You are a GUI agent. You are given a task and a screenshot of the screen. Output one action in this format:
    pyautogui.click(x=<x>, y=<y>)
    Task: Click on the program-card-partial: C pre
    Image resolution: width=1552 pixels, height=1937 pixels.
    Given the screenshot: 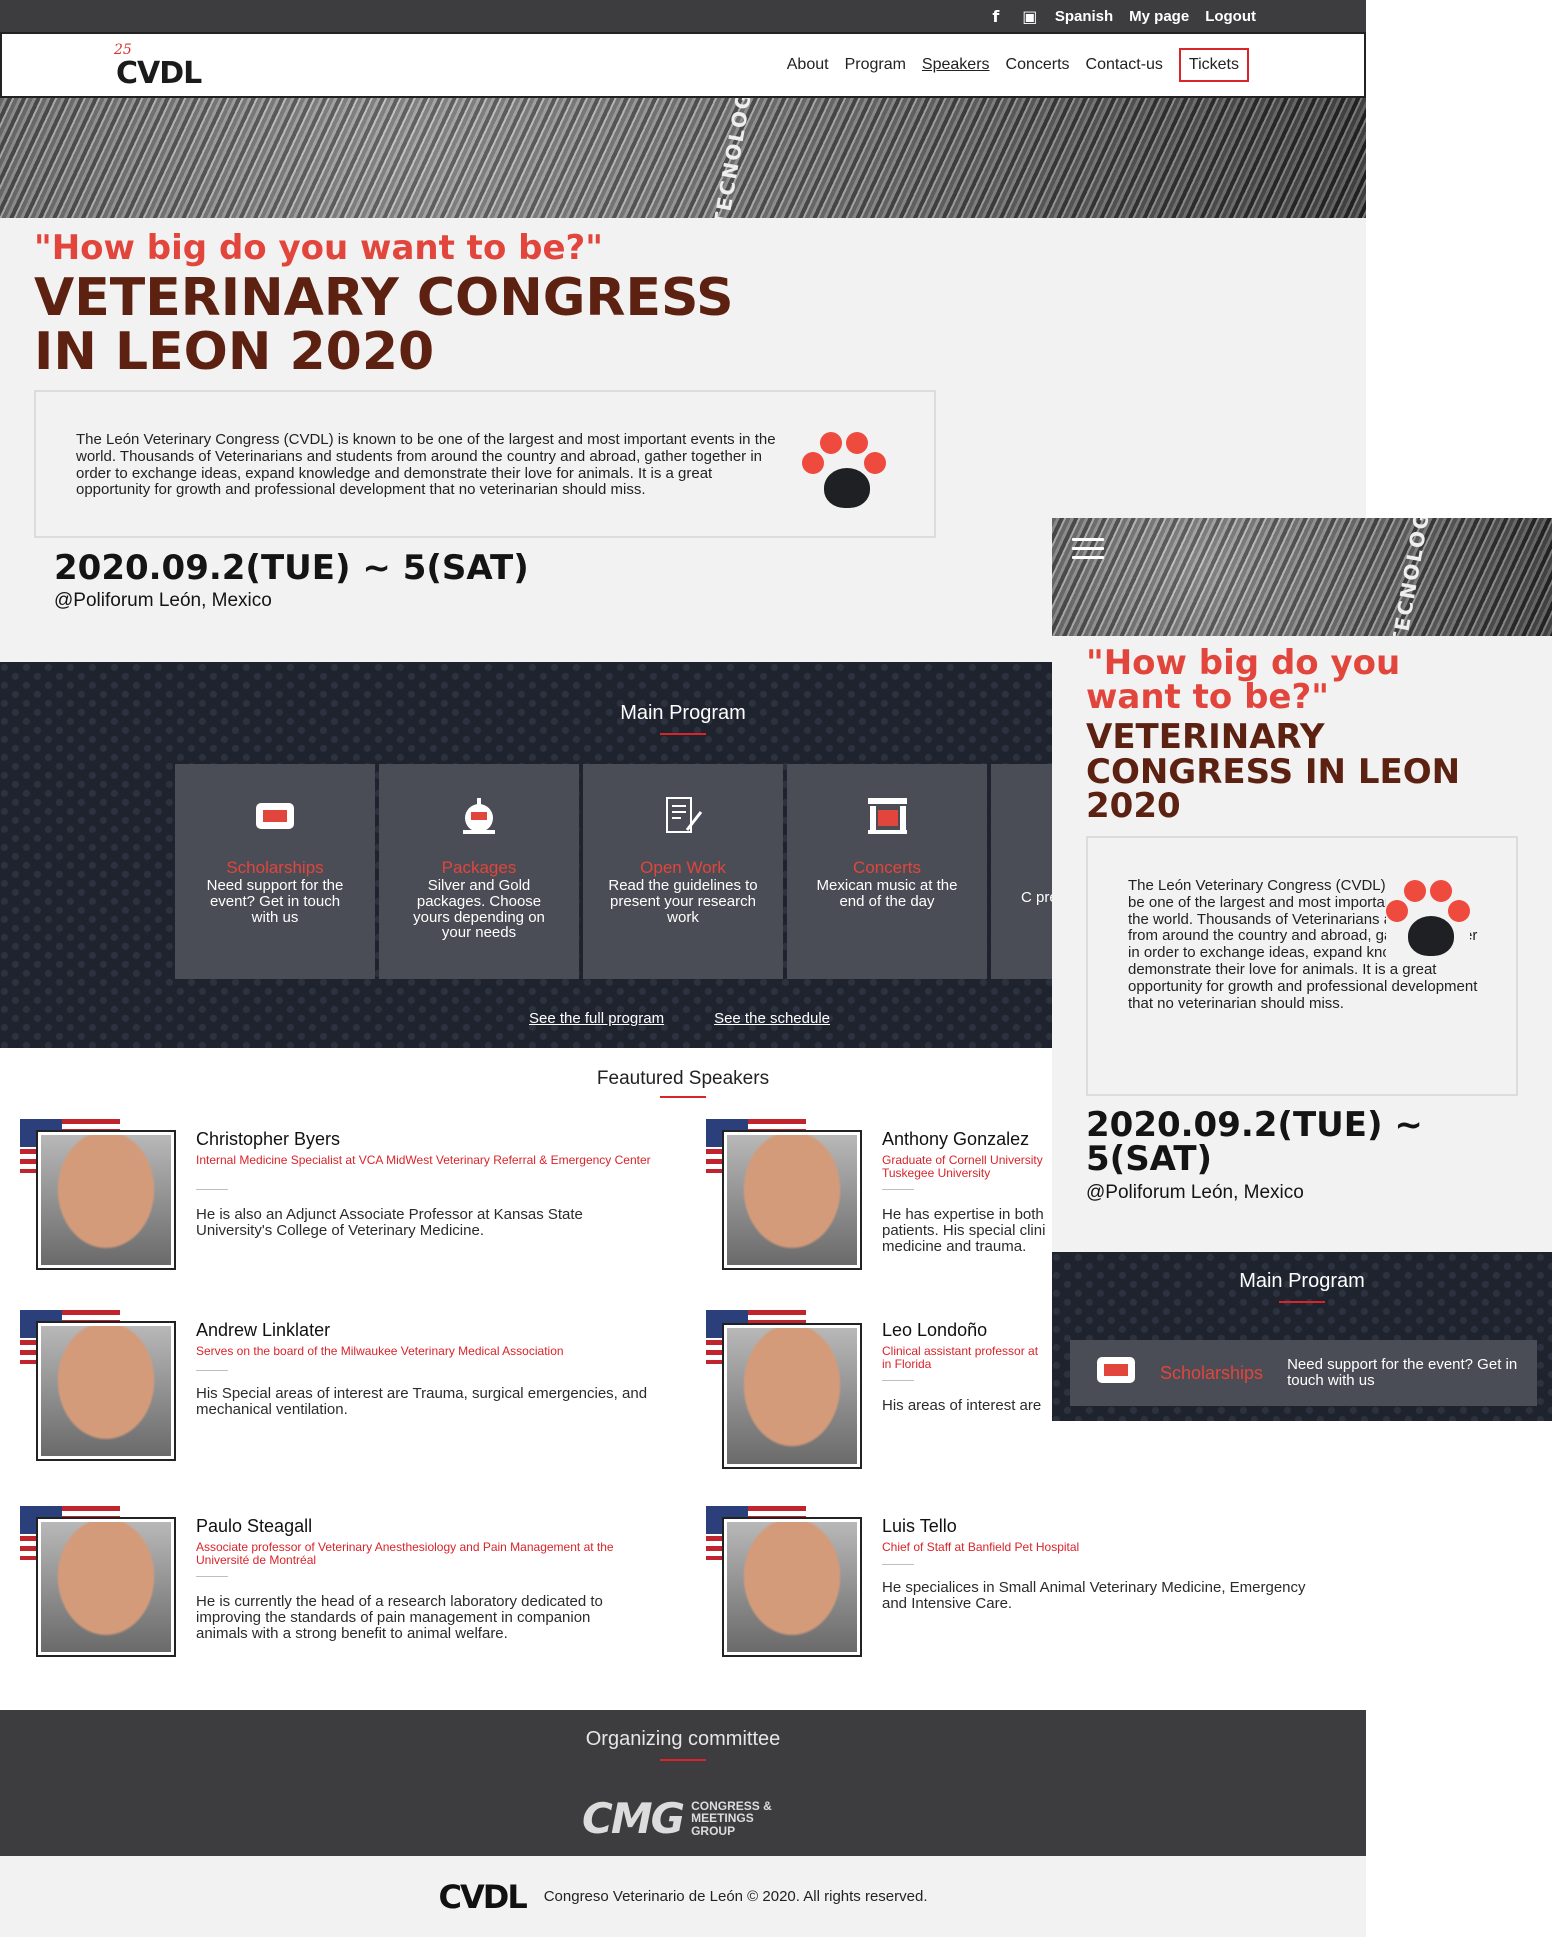 What is the action you would take?
    pyautogui.click(x=1026, y=871)
    